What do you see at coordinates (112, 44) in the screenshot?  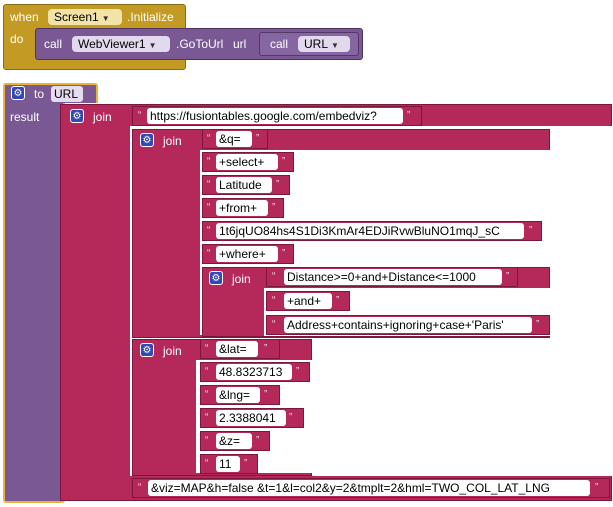 I see `webviewer1-label: WebViewer1` at bounding box center [112, 44].